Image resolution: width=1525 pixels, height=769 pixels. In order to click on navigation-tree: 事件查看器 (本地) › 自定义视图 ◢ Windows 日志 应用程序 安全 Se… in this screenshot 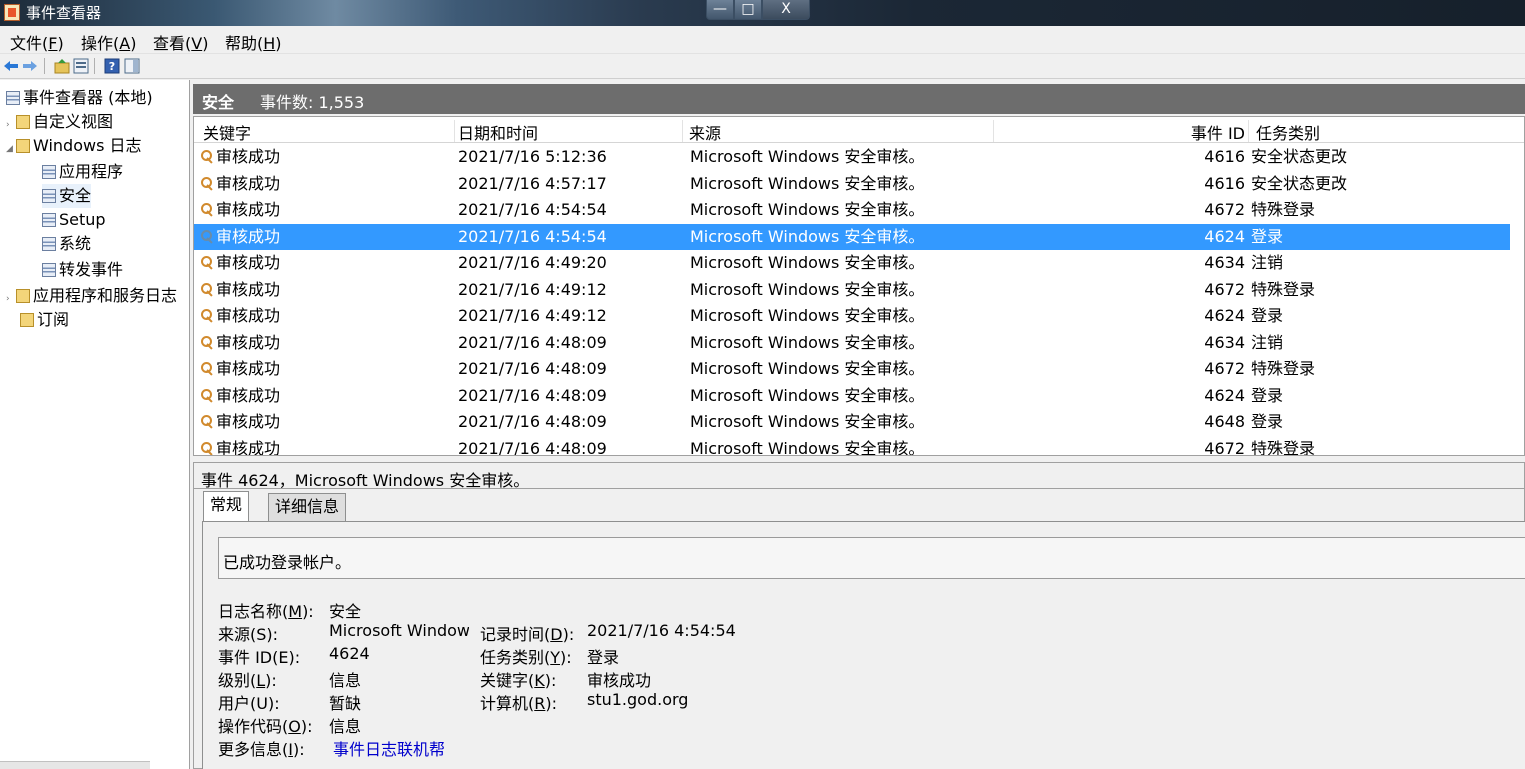, I will do `click(95, 424)`.